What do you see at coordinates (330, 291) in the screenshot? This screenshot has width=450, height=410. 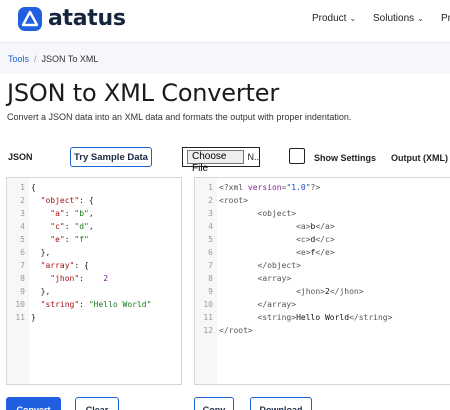 I see `code-text: <jhon>2</jhon>` at bounding box center [330, 291].